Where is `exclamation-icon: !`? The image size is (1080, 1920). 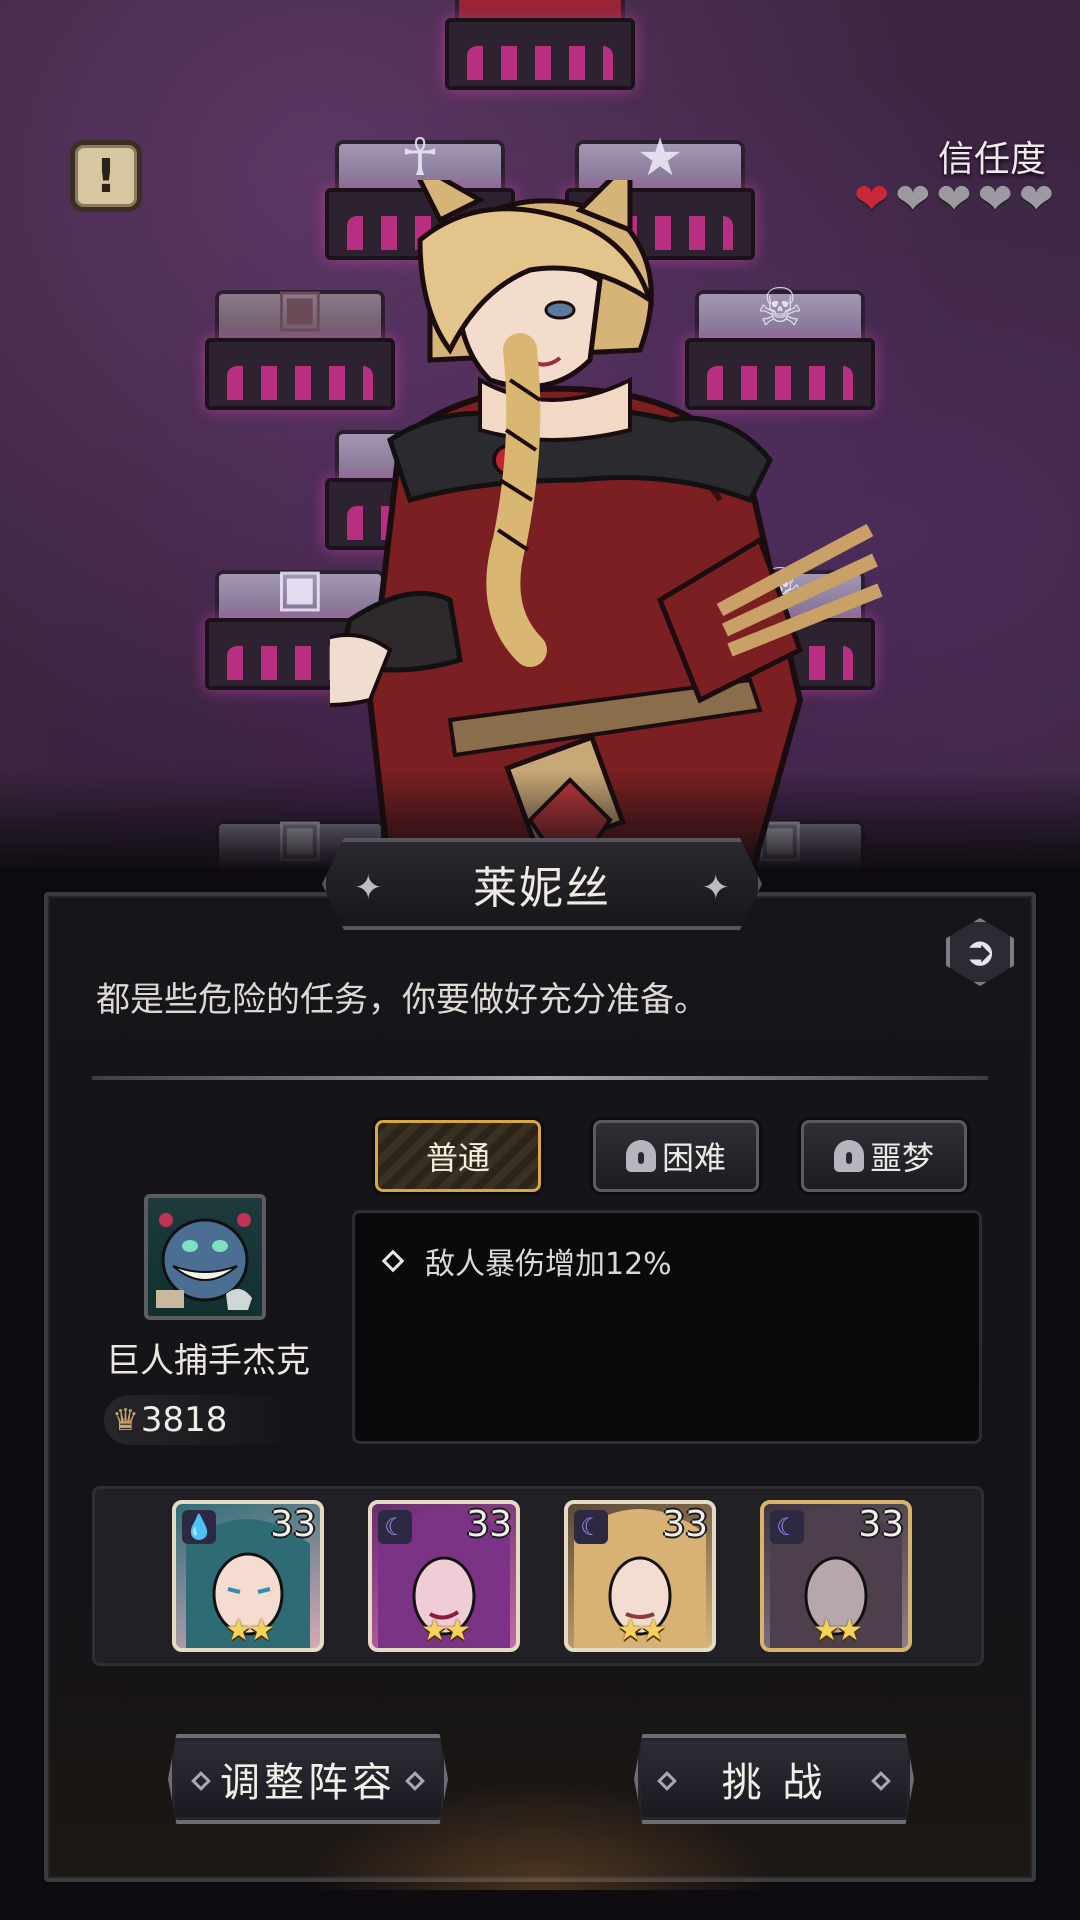
exclamation-icon: ! is located at coordinates (106, 176).